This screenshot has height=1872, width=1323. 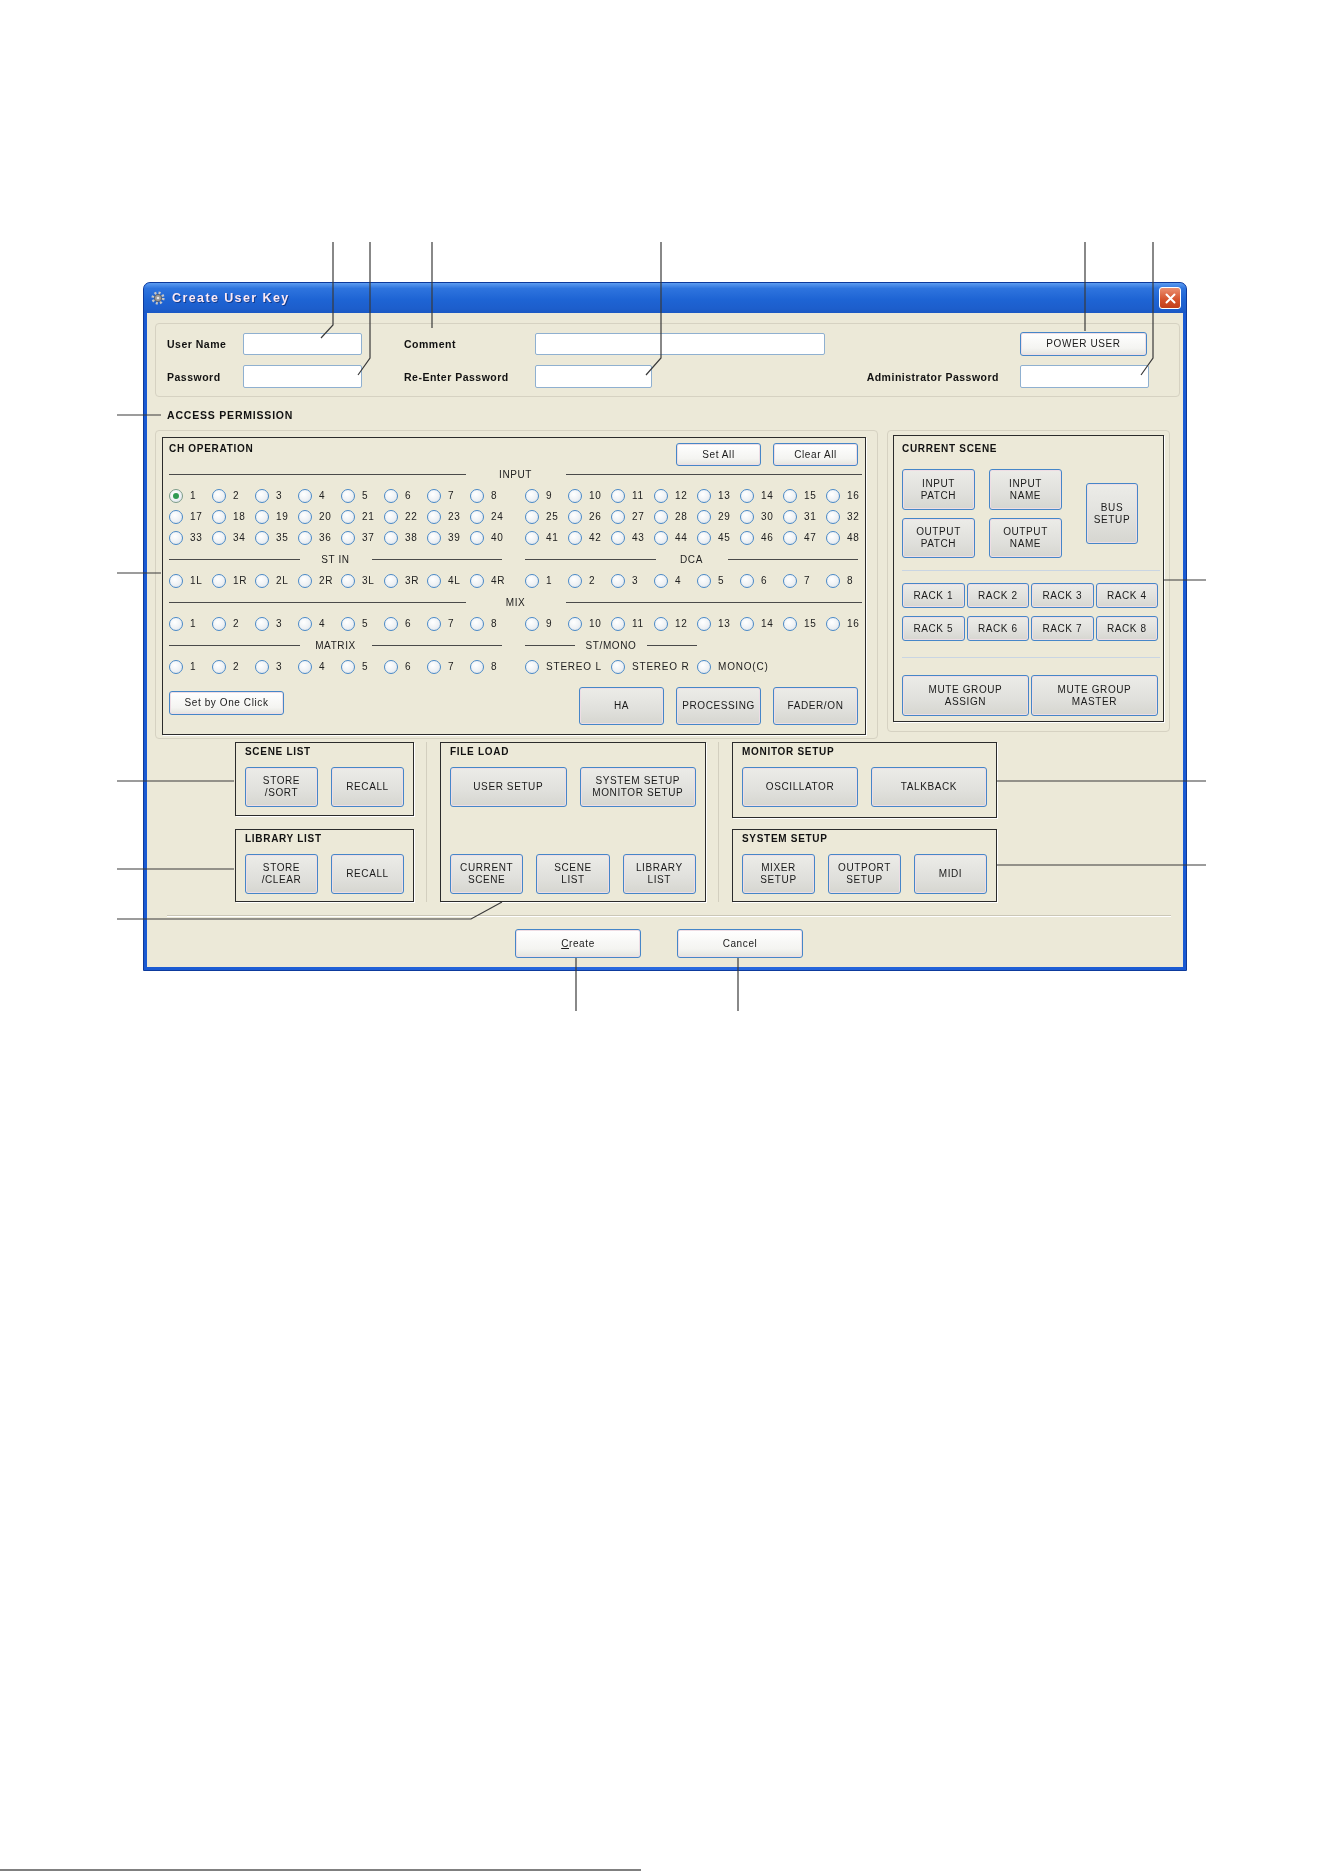 I want to click on category-button: PROCESSING, so click(x=718, y=706).